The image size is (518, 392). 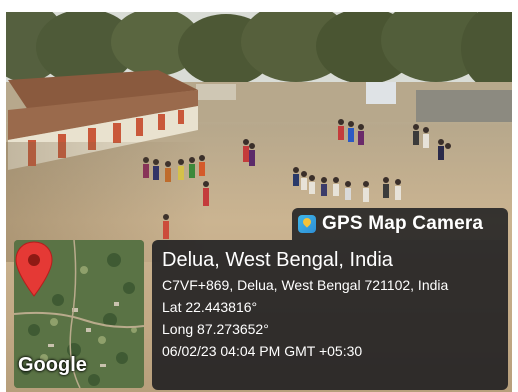 What do you see at coordinates (307, 224) in the screenshot?
I see `gps-map-camera-icon` at bounding box center [307, 224].